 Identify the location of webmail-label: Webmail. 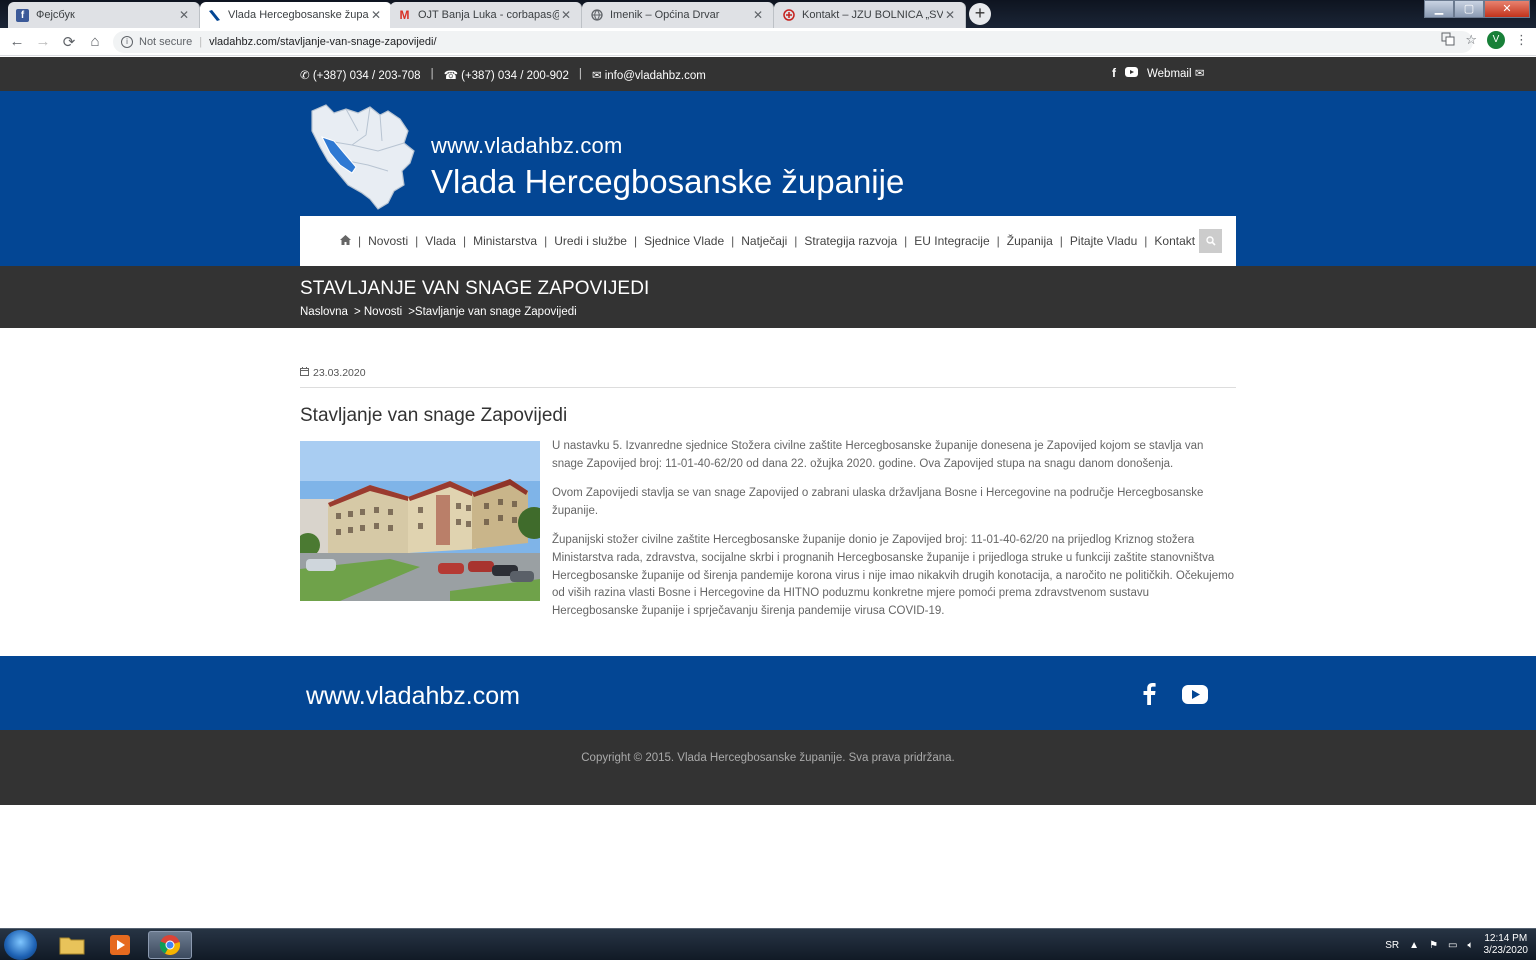
(1169, 74).